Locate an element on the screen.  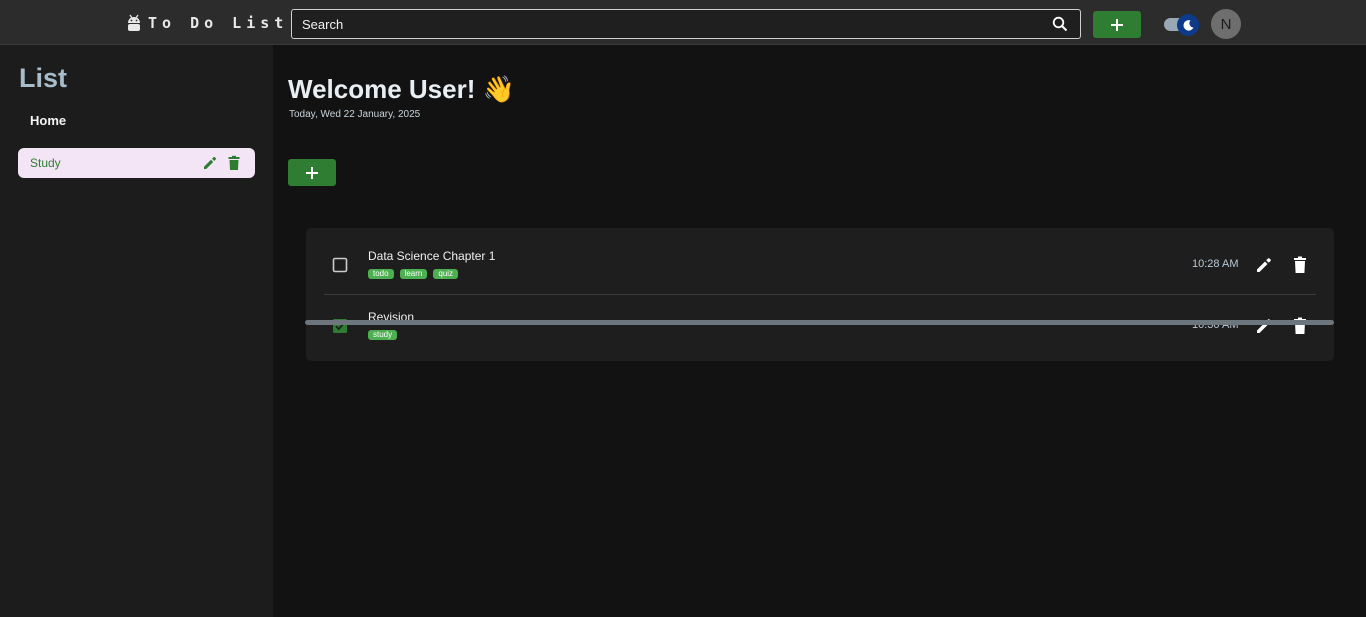
completed-strikethrough is located at coordinates (819, 322).